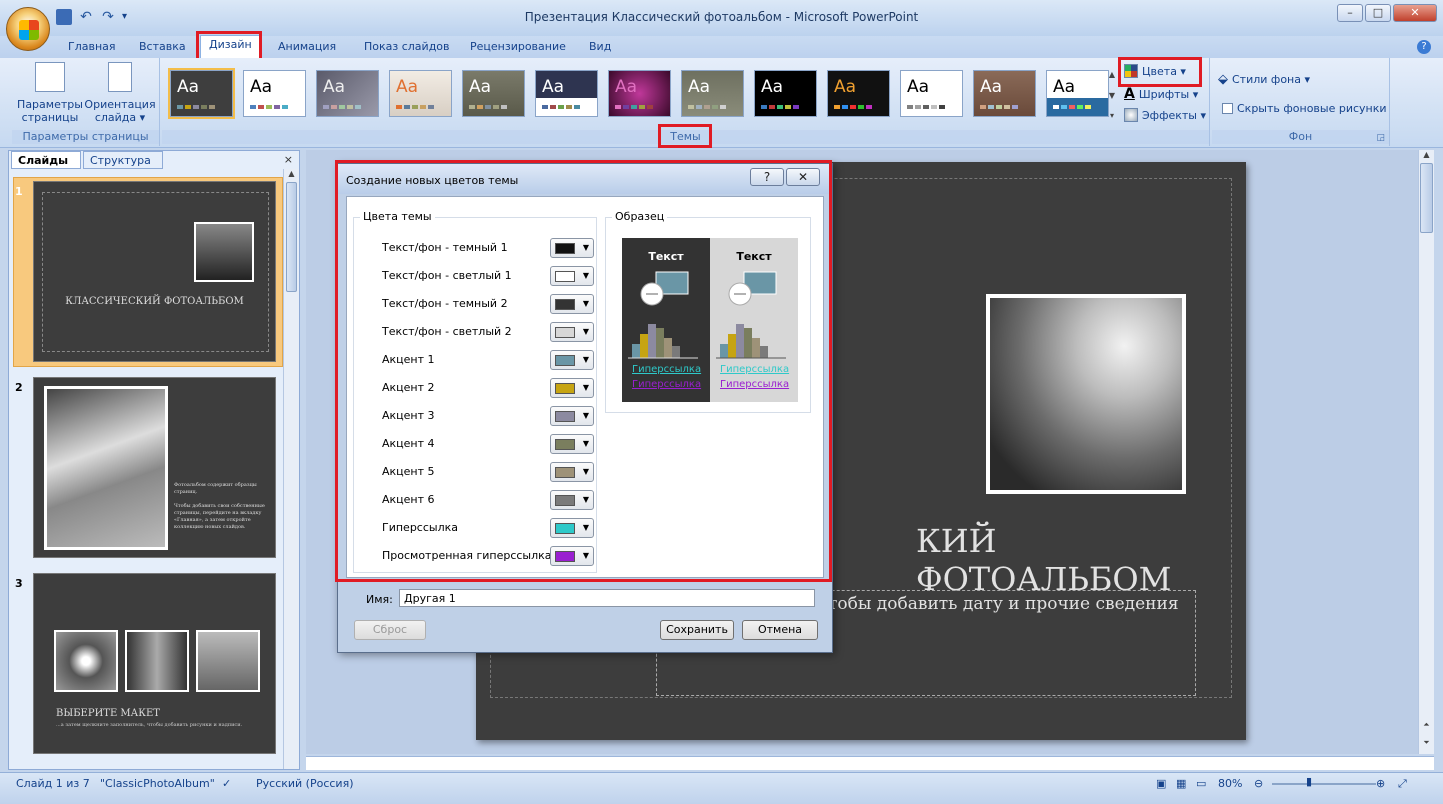 The height and width of the screenshot is (804, 1443). Describe the element at coordinates (600, 46) in the screenshot. I see `tab-view: Вид` at that location.